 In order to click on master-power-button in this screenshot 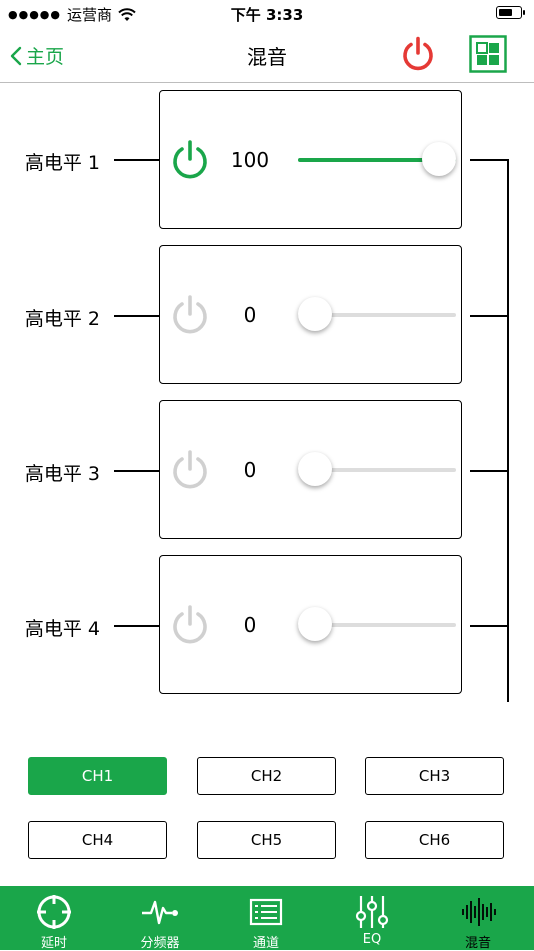, I will do `click(418, 54)`.